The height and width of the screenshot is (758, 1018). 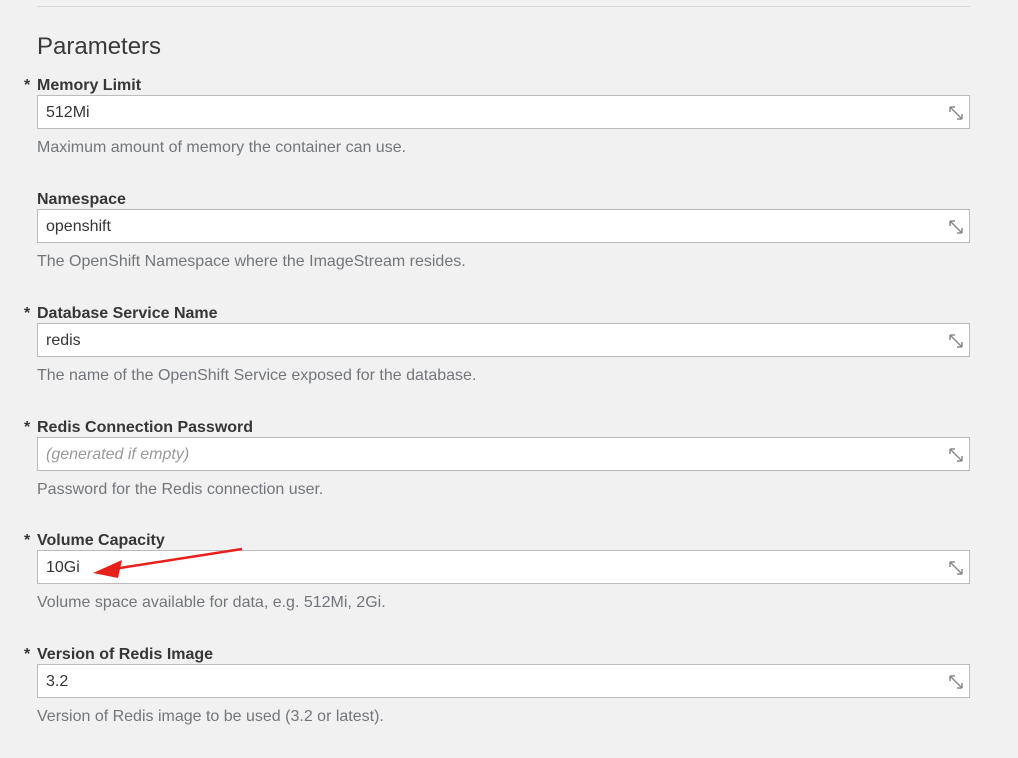 I want to click on param-label: Namespace, so click(x=81, y=200).